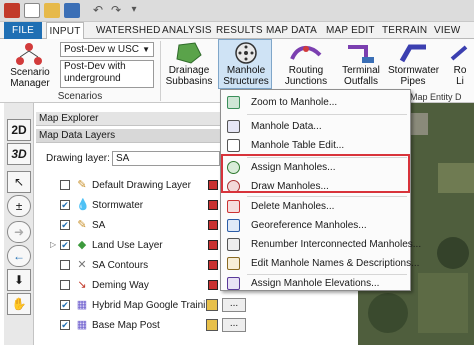  I want to click on routing-links-label: Ro Li, so click(460, 76).